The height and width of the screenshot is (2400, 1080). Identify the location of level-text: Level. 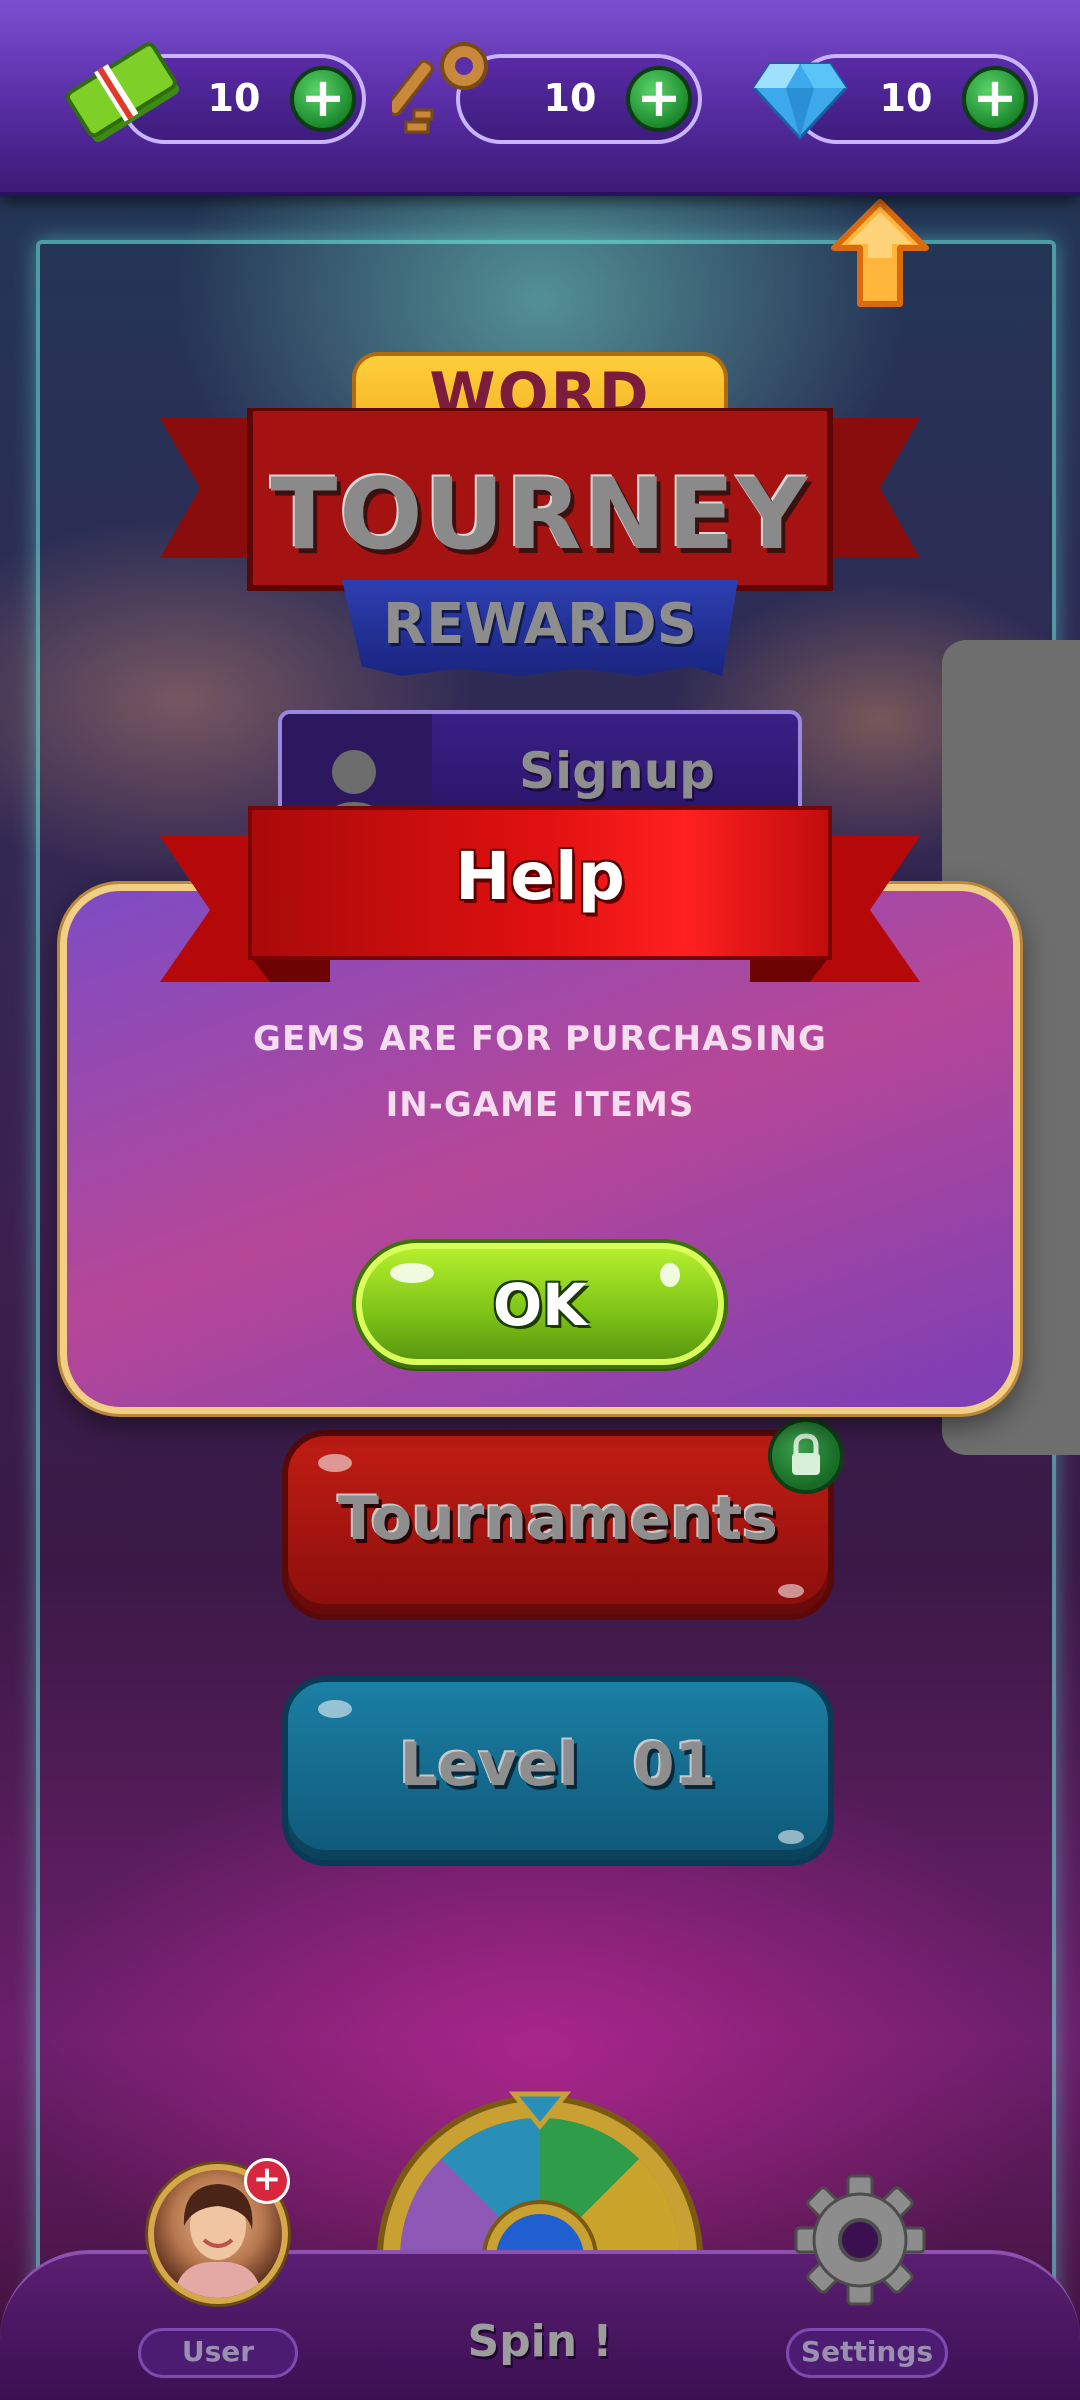
(489, 1765).